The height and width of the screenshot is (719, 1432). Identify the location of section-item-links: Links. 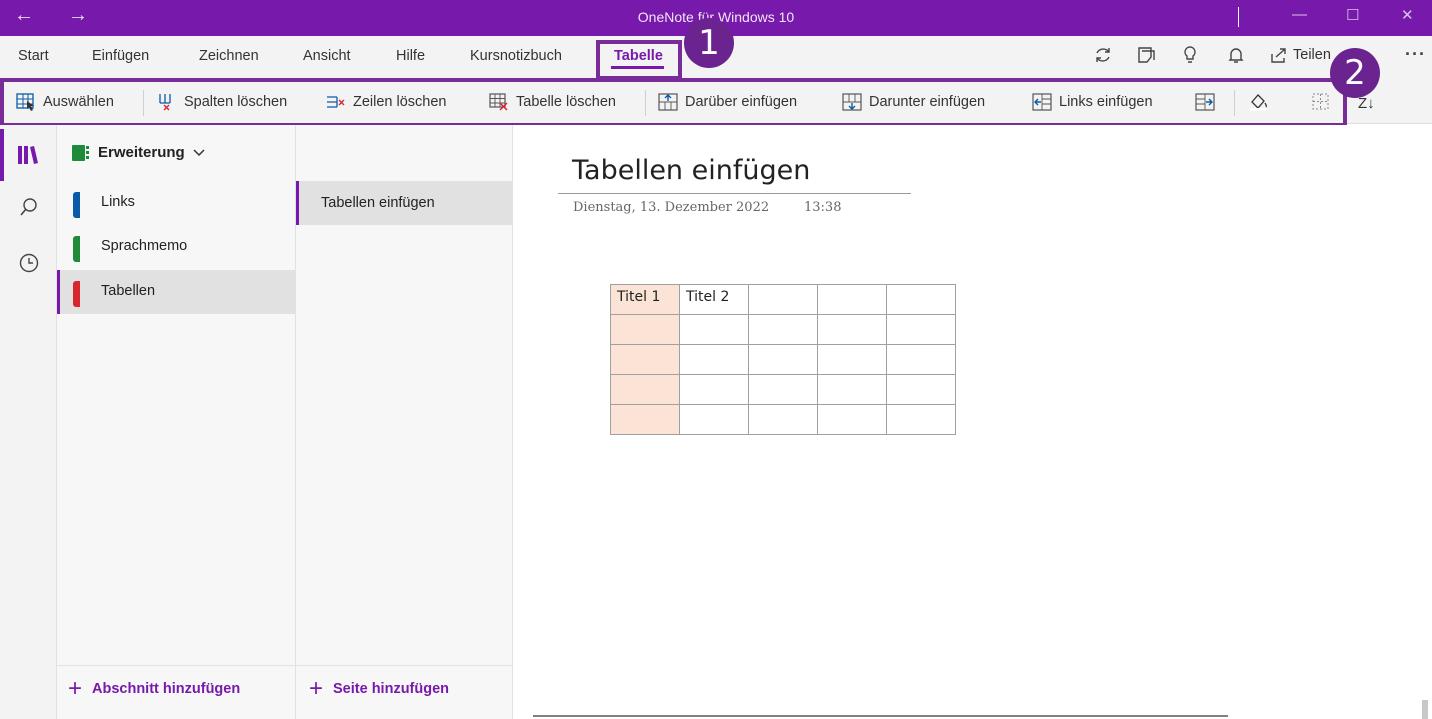
(176, 203).